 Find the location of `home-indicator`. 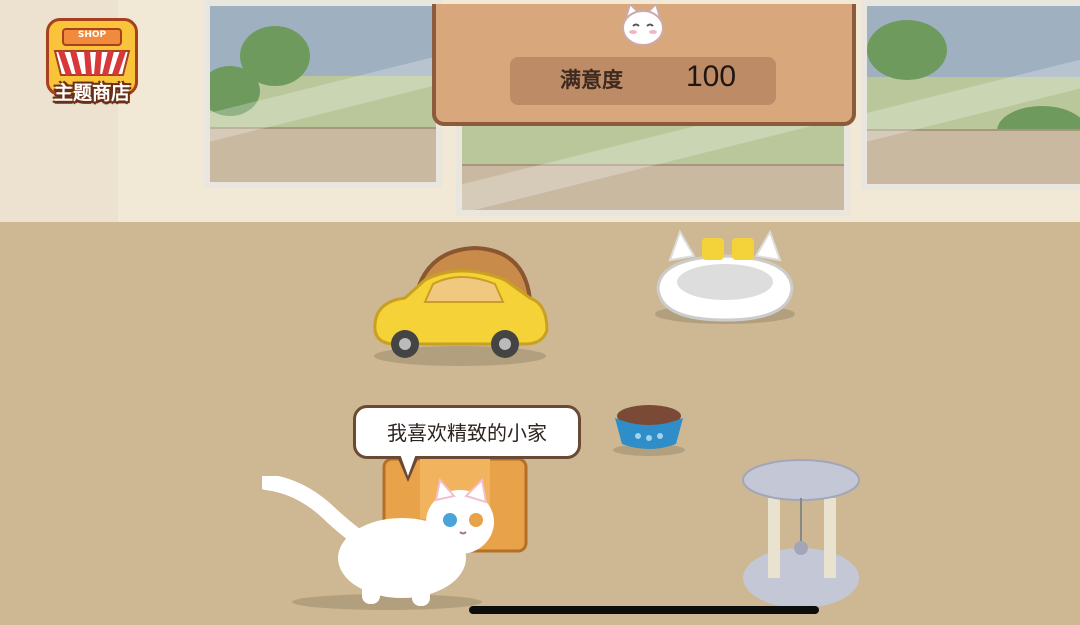

home-indicator is located at coordinates (644, 610).